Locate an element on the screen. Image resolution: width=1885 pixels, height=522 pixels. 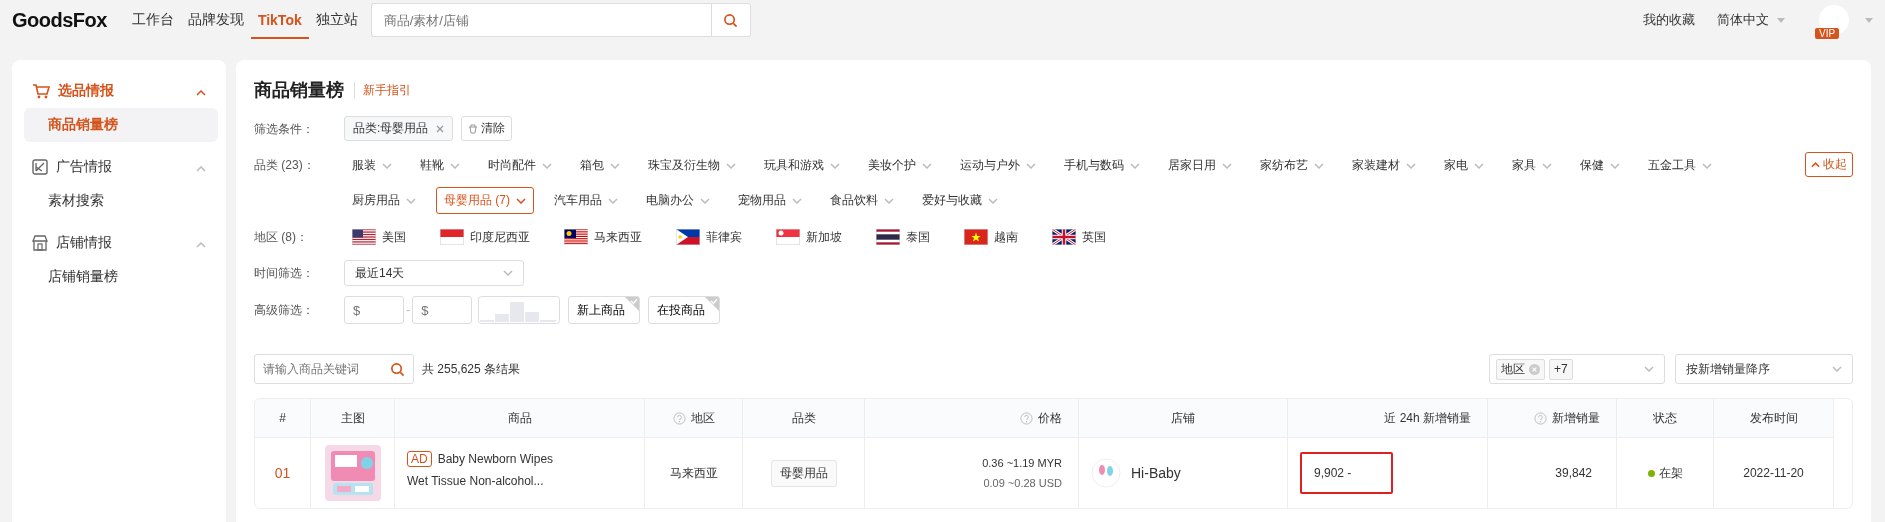
category-dropdown: 保健 is located at coordinates (1600, 165).